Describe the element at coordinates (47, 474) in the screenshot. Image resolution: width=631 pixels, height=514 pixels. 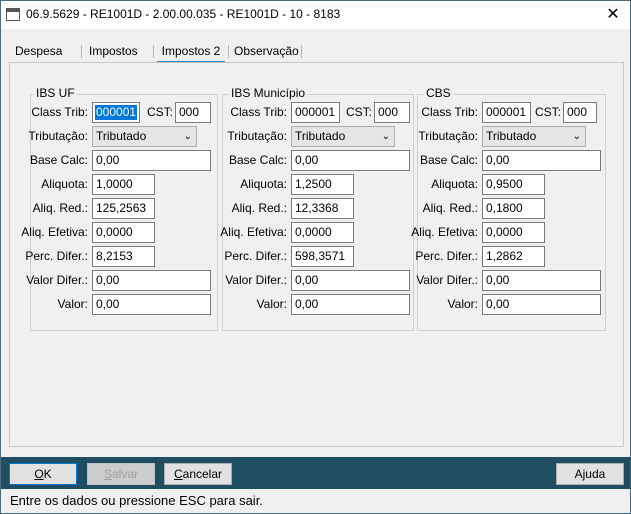
I see `ok-label-rest: K` at that location.